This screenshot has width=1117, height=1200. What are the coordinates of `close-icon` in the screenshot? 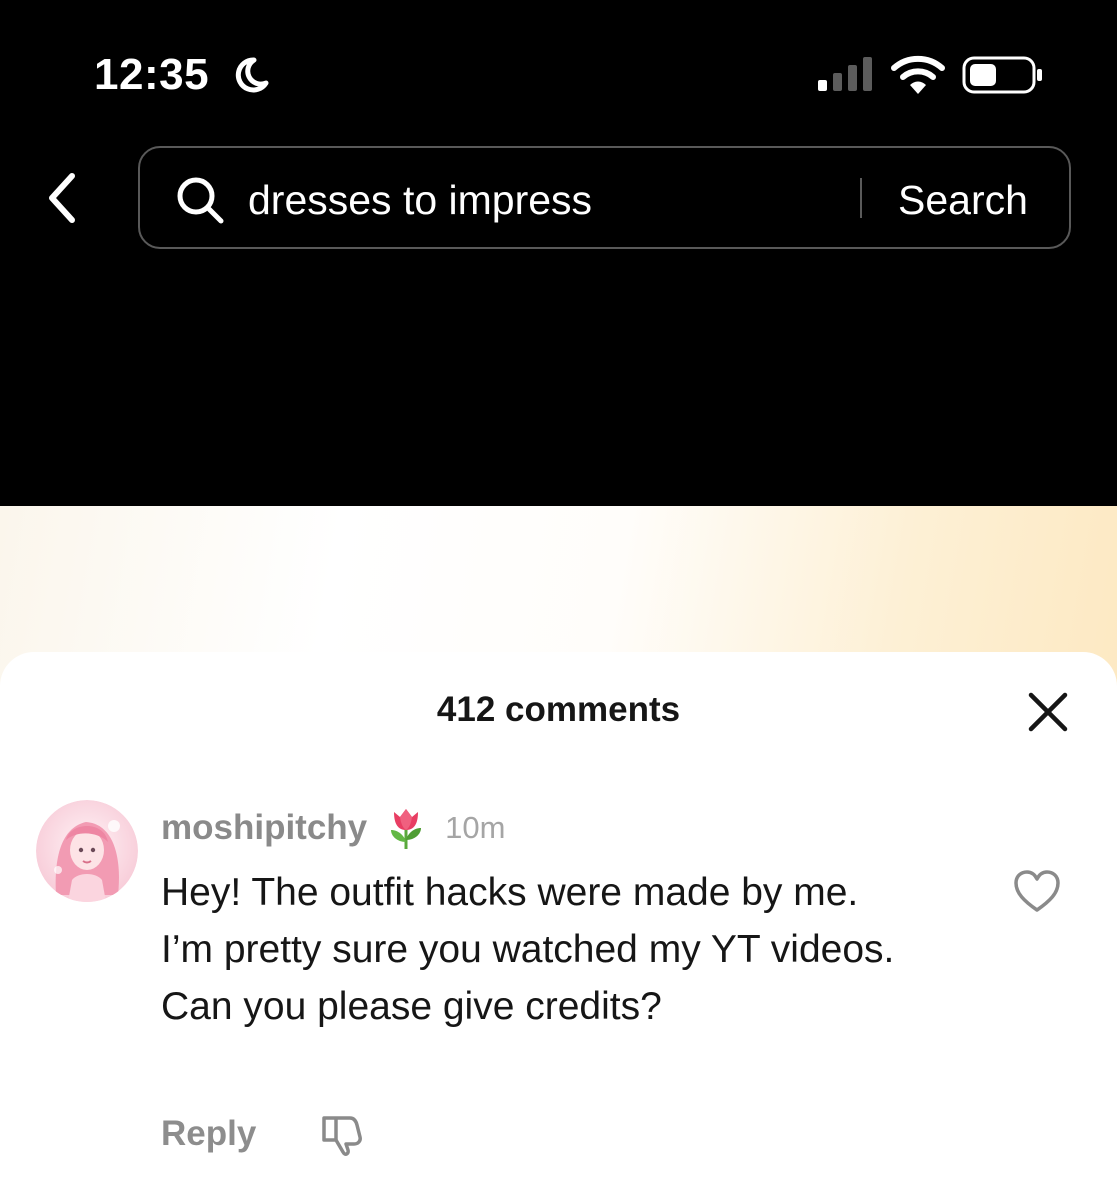 It's located at (1048, 712).